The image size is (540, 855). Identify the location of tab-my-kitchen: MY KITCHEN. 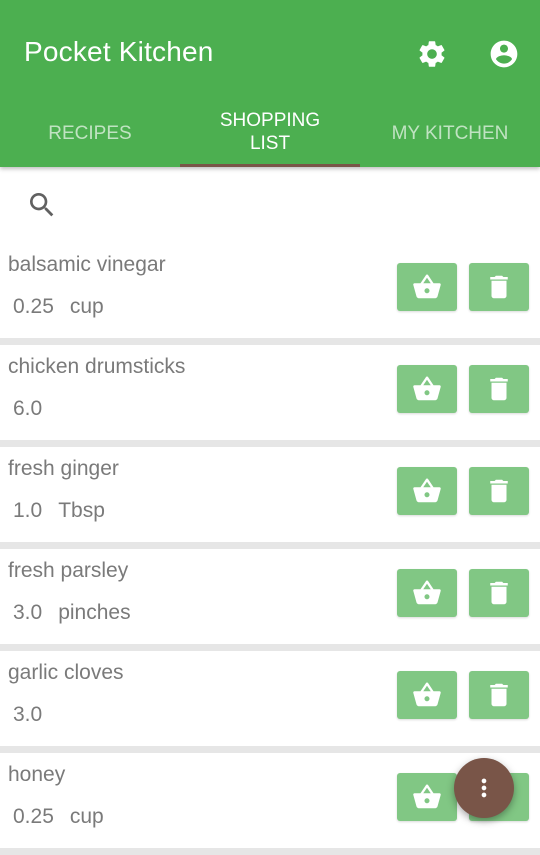
(450, 132).